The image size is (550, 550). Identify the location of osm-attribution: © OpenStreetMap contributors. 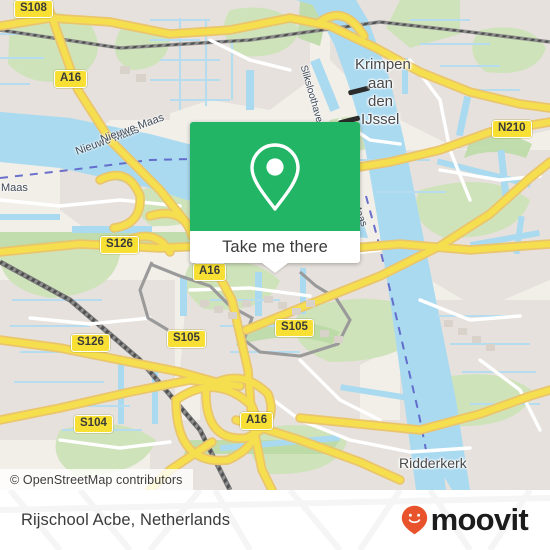
(96, 479).